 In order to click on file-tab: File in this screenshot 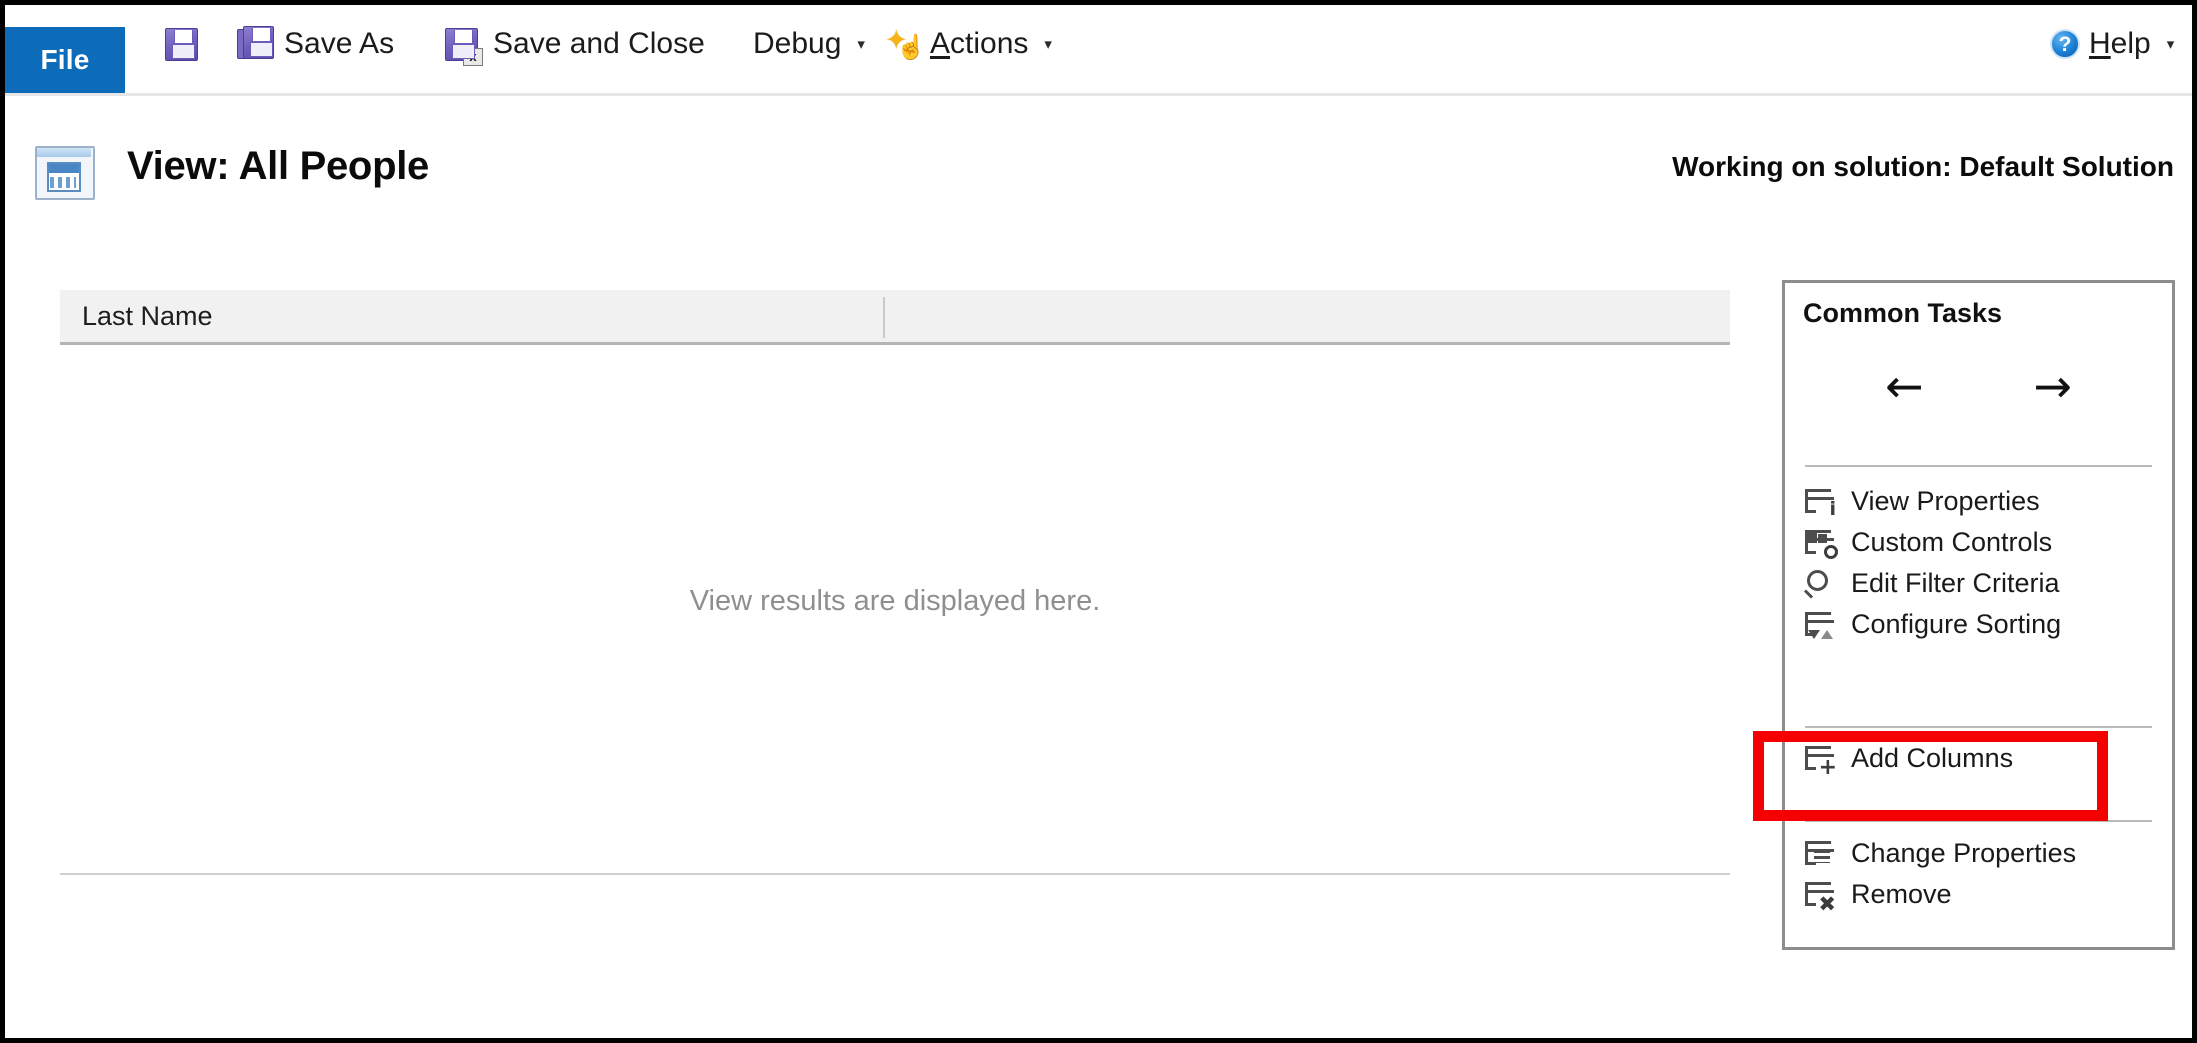, I will do `click(65, 60)`.